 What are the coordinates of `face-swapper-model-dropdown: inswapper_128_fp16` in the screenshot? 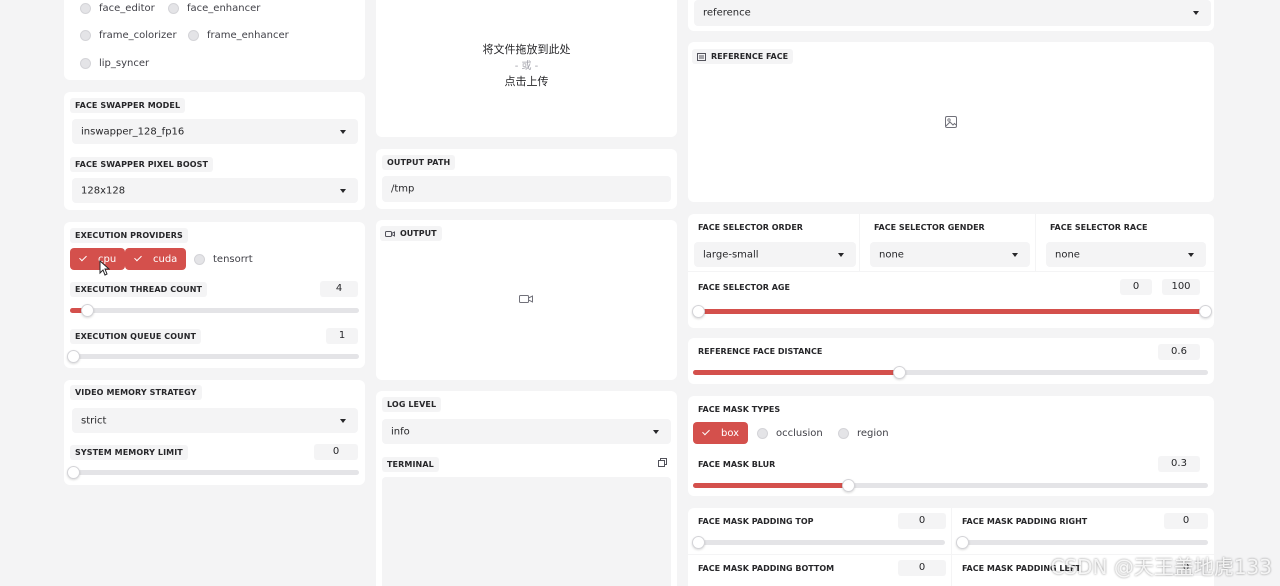 It's located at (215, 131).